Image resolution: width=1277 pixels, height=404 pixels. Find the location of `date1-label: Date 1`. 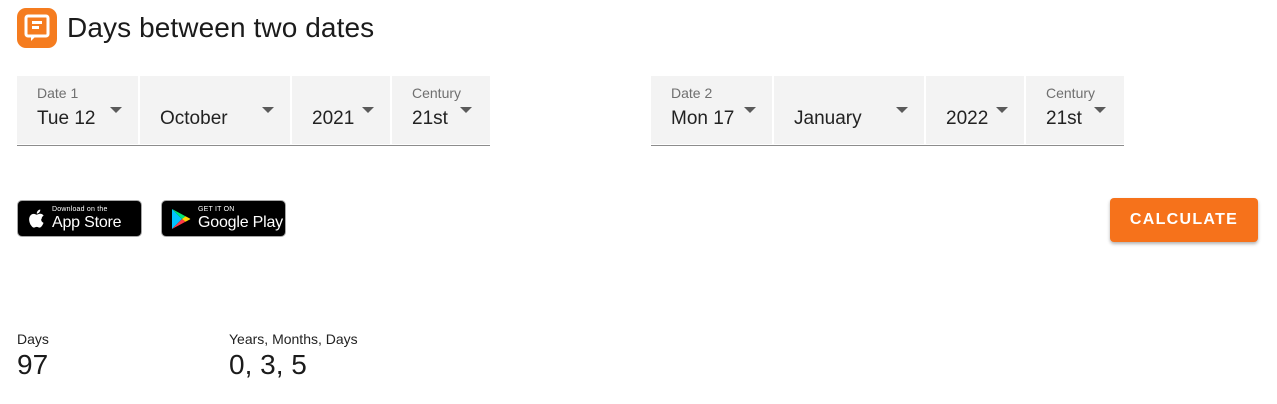

date1-label: Date 1 is located at coordinates (58, 93).